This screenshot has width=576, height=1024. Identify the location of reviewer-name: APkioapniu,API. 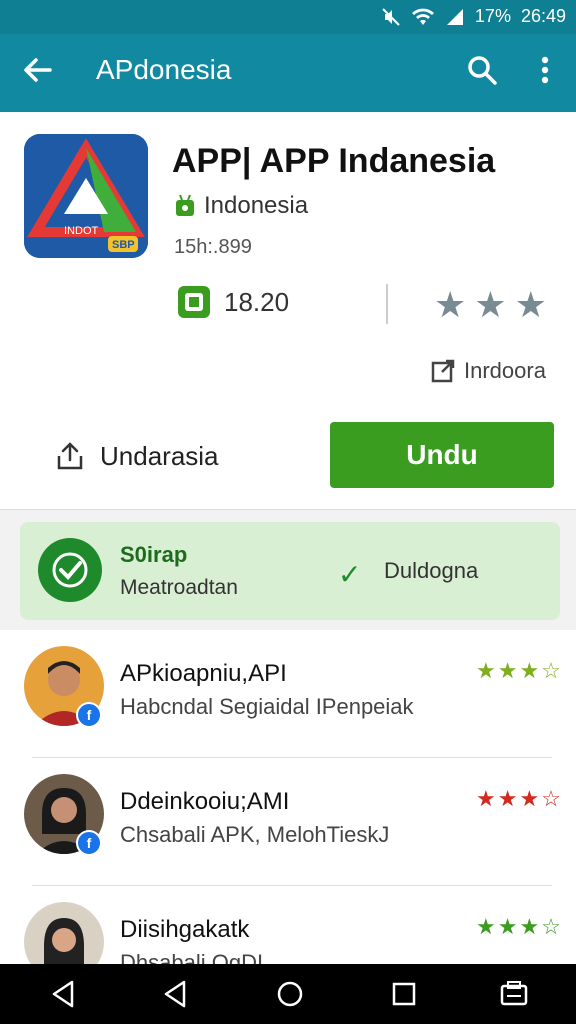
(203, 673).